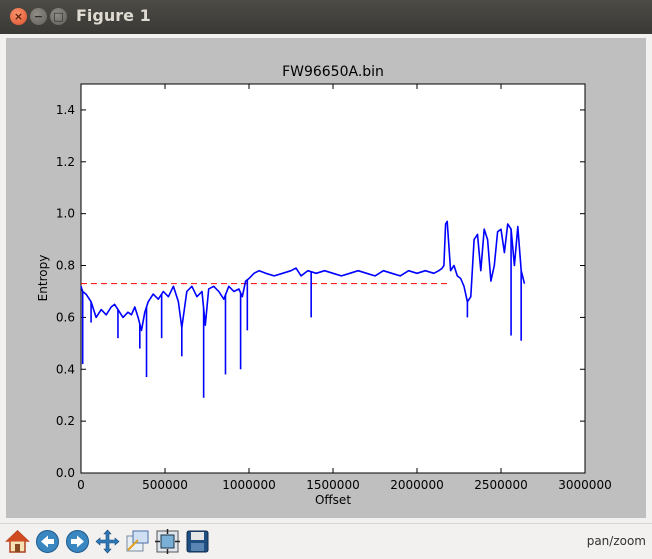 The image size is (652, 559). I want to click on zoom-button, so click(137, 541).